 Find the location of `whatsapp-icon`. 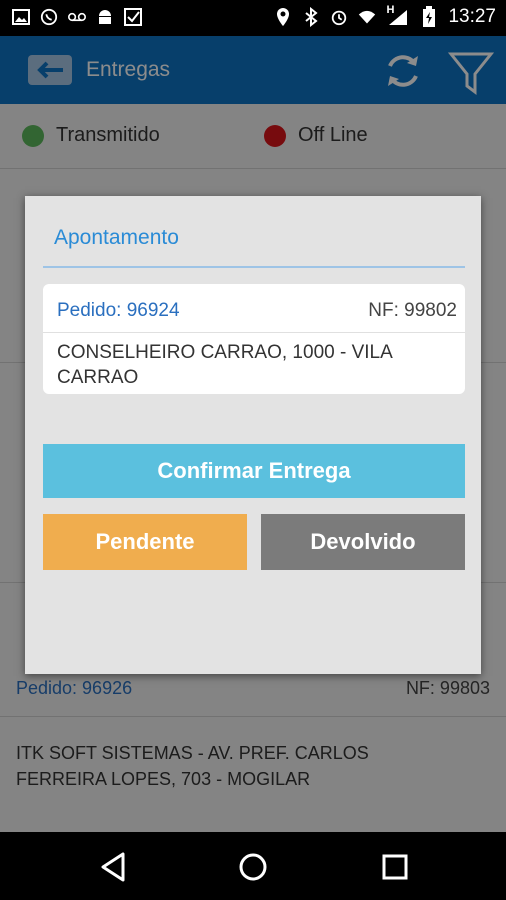

whatsapp-icon is located at coordinates (49, 17).